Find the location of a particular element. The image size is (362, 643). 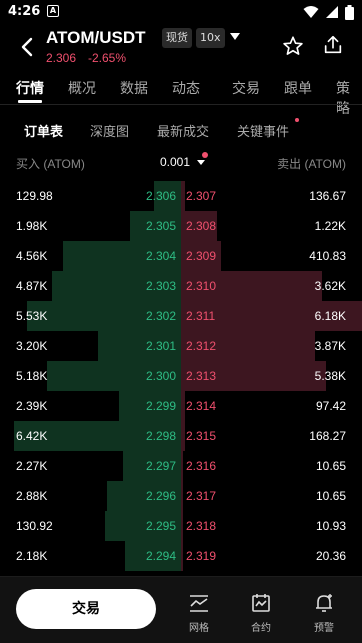

status-bar: 4:26 A is located at coordinates (181, 12).